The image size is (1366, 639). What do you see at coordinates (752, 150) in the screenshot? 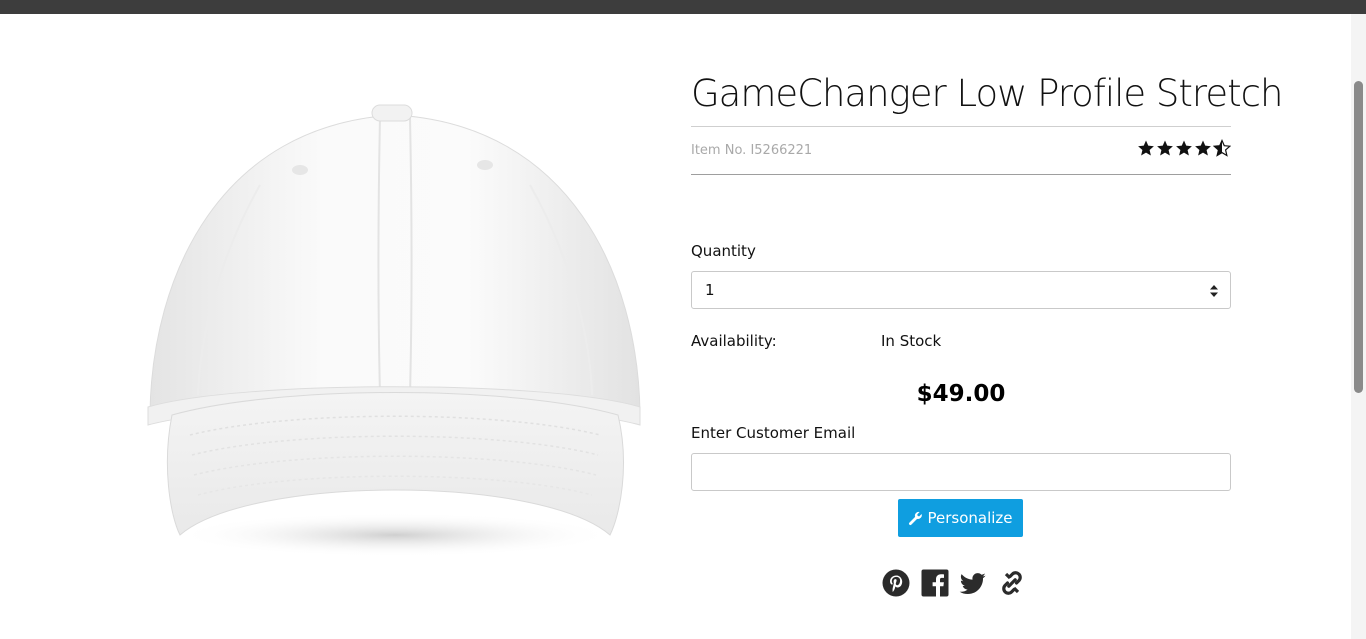
I see `item-number: Item No. I5266221` at bounding box center [752, 150].